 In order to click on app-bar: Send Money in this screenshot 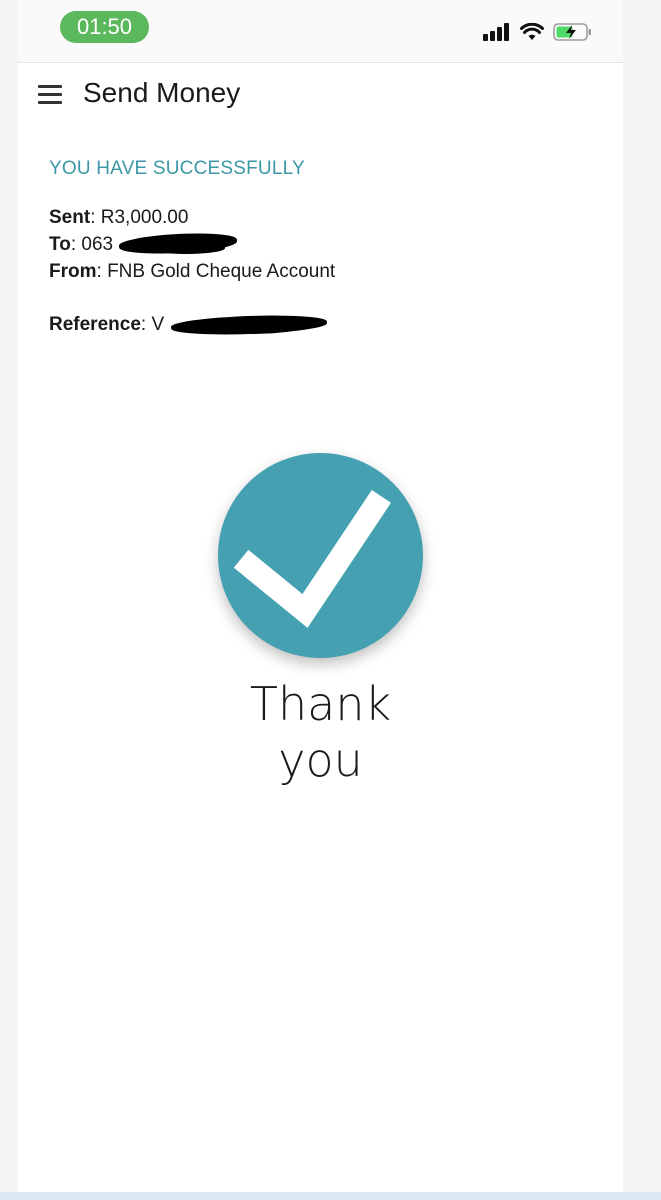, I will do `click(320, 96)`.